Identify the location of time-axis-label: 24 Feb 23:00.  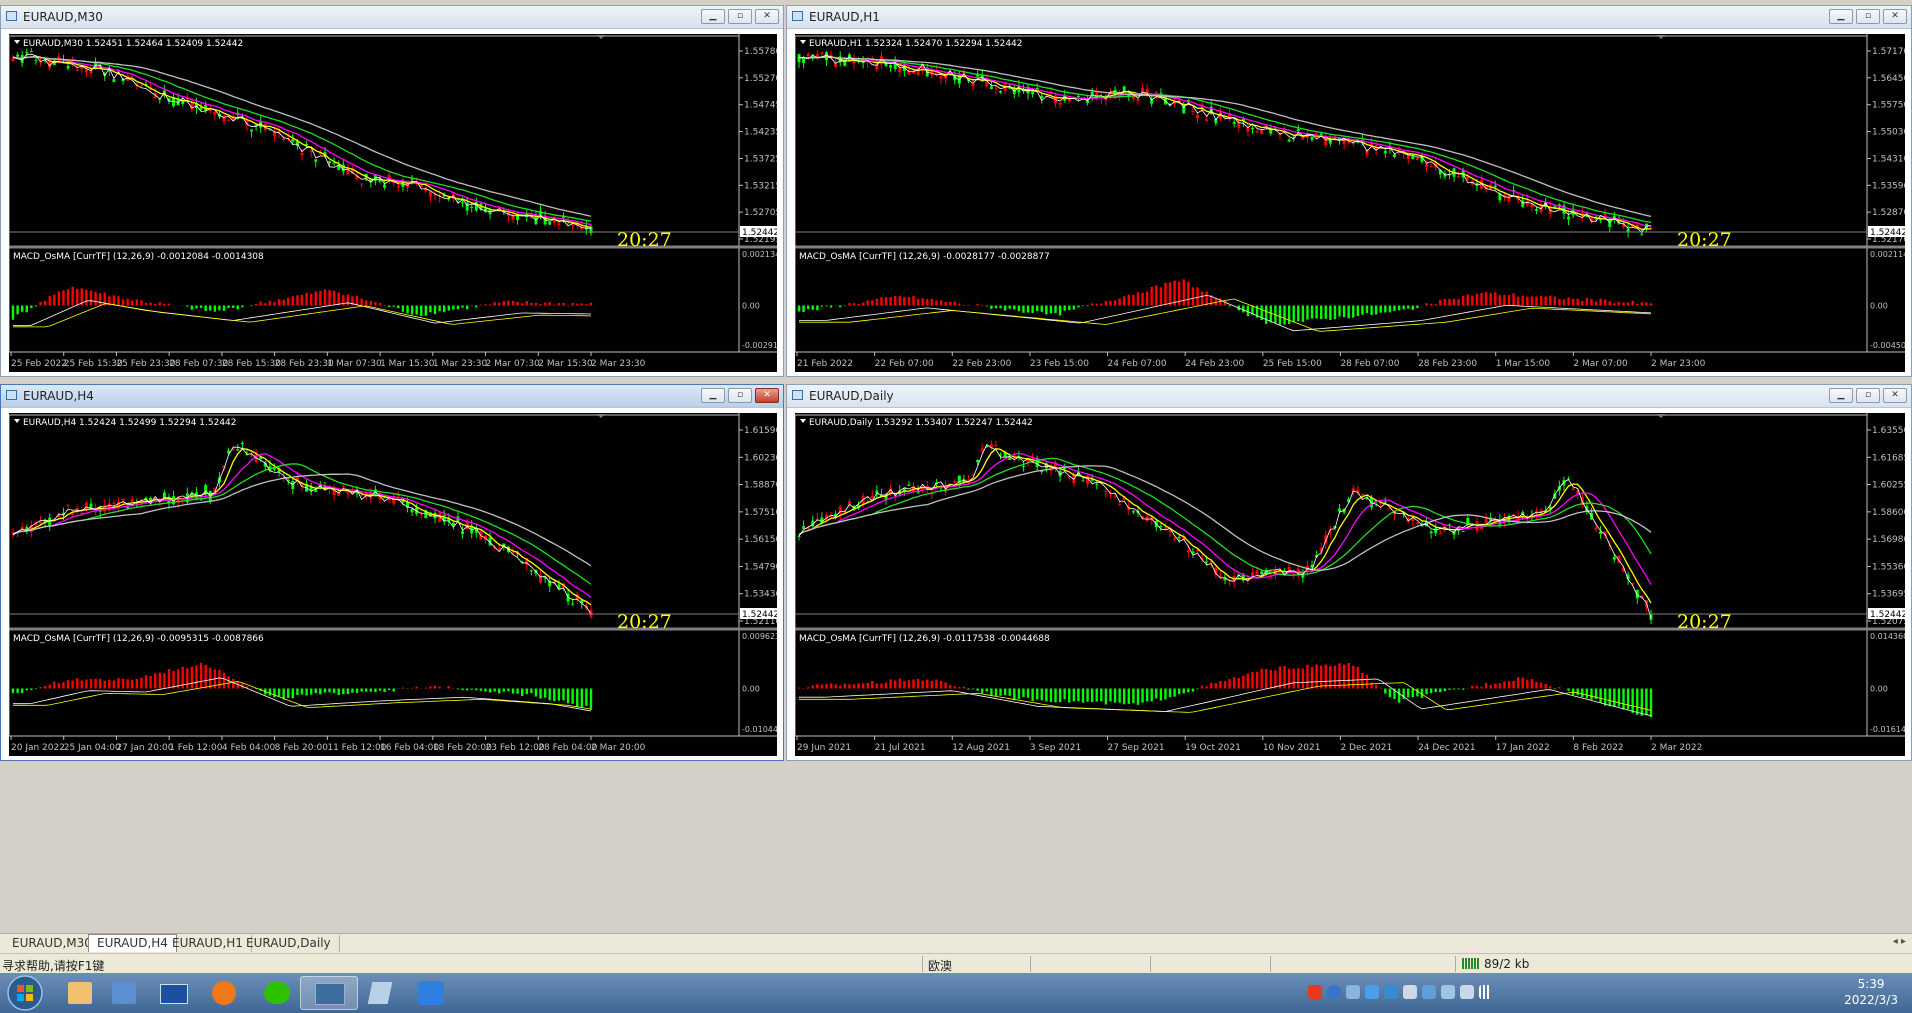
(1214, 364).